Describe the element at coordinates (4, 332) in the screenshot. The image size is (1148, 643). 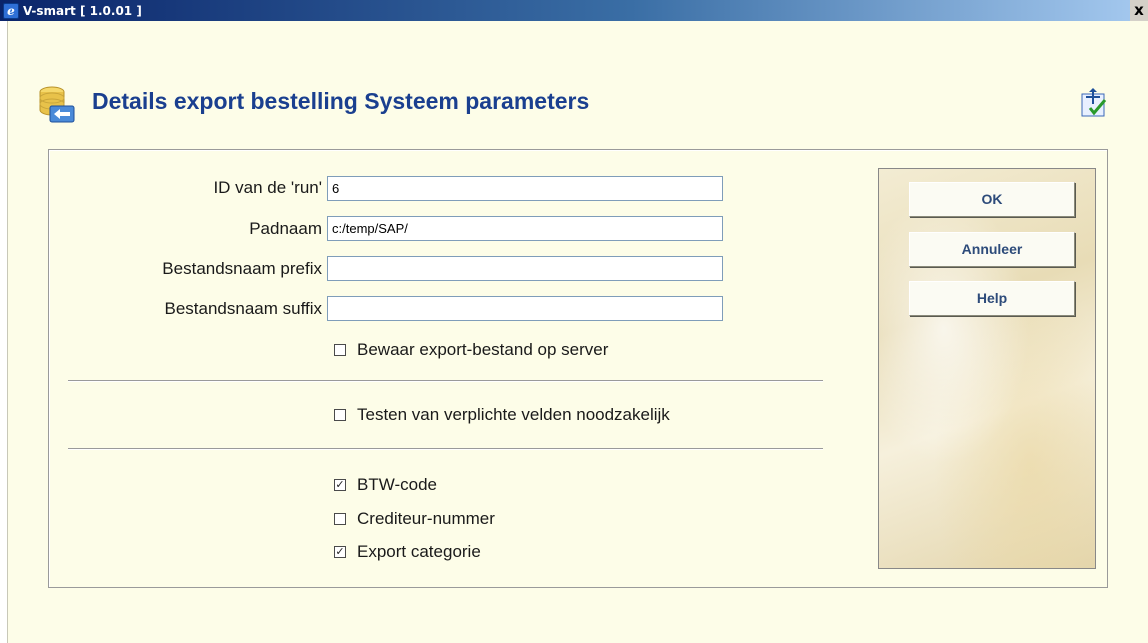
I see `left-border` at that location.